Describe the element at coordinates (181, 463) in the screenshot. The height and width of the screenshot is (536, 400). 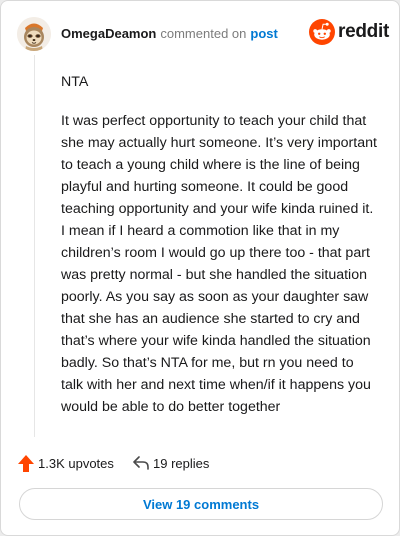
I see `replies-count: 19 replies` at that location.